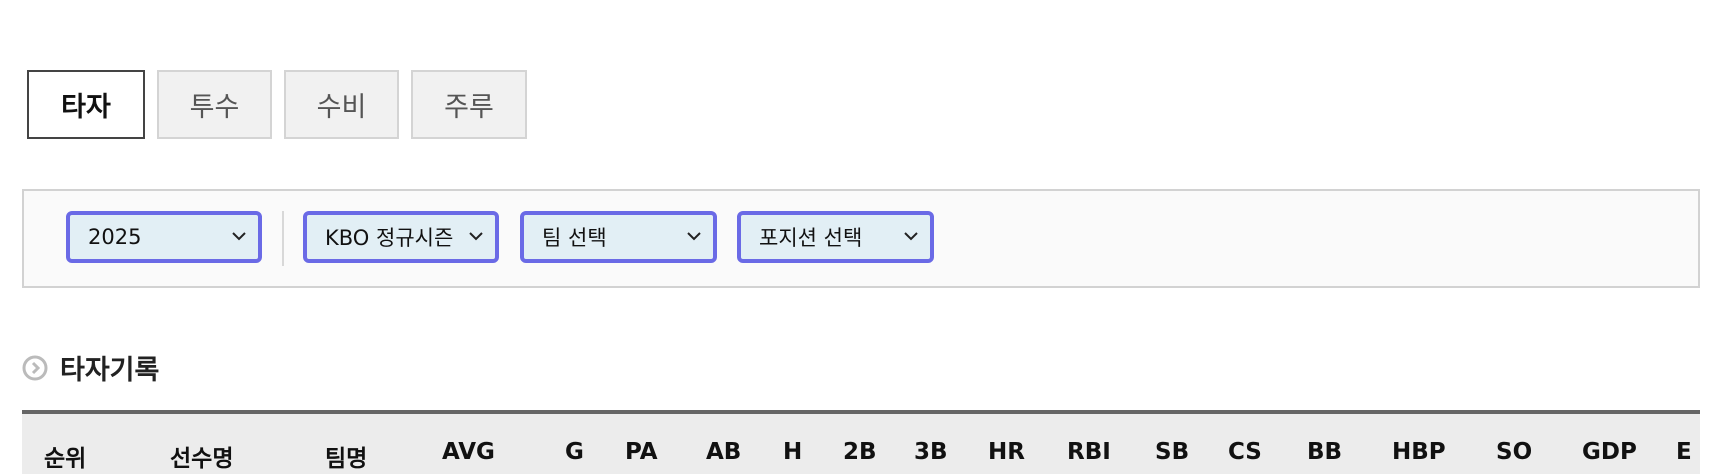  Describe the element at coordinates (1172, 452) in the screenshot. I see `column-header-sb: SB` at that location.